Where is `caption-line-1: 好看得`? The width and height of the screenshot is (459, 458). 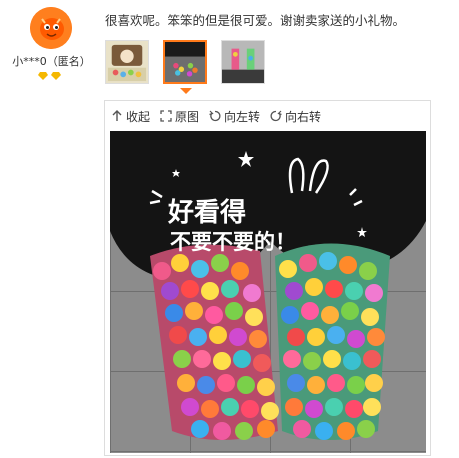
caption-line-1: 好看得 is located at coordinates (206, 213).